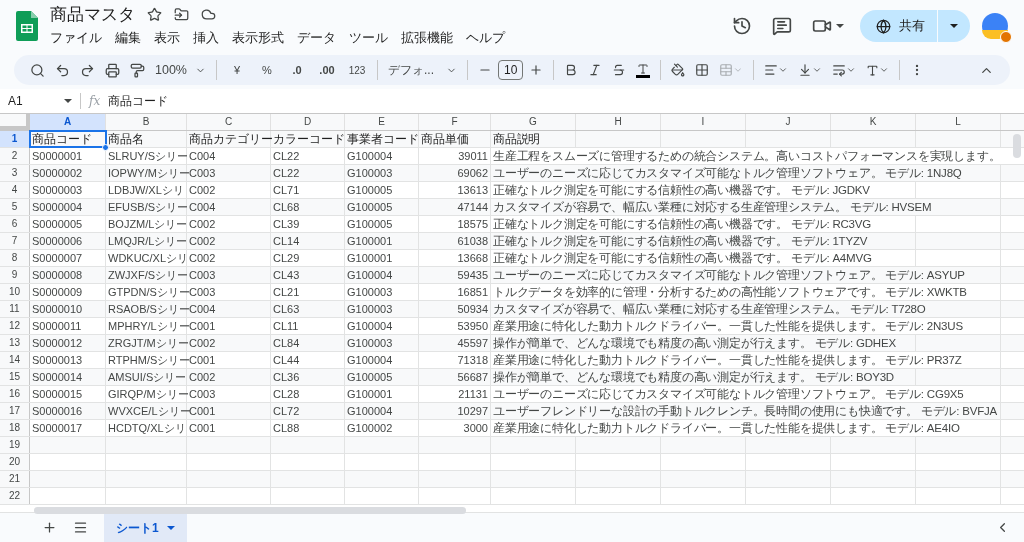 This screenshot has height=542, width=1024. I want to click on column-header: A, so click(68, 122).